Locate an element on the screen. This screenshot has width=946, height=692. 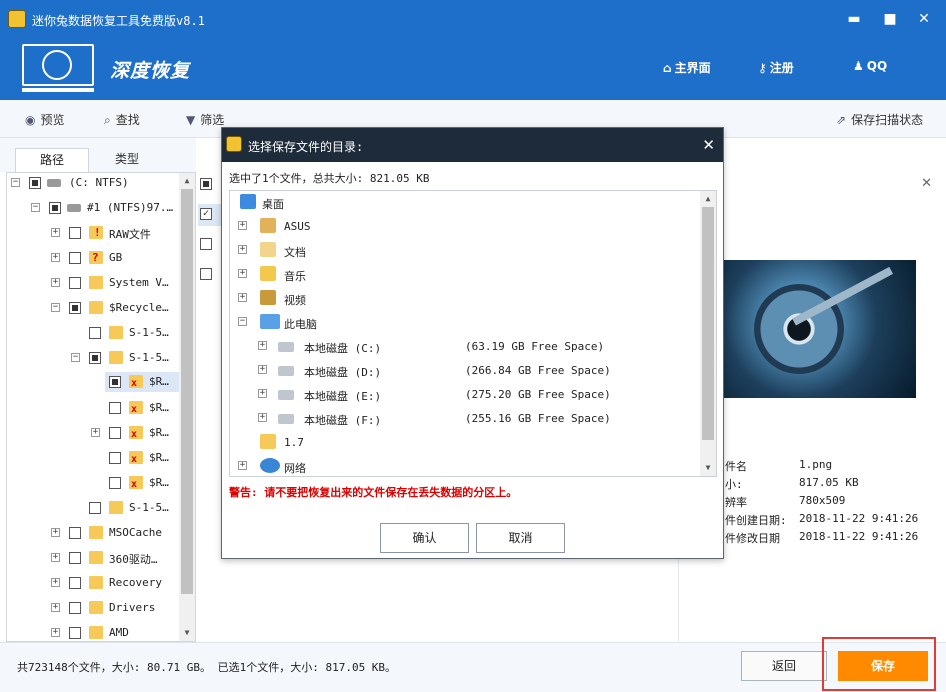
save-scan-button: ⇗ 保存扫描状态 is located at coordinates (879, 119).